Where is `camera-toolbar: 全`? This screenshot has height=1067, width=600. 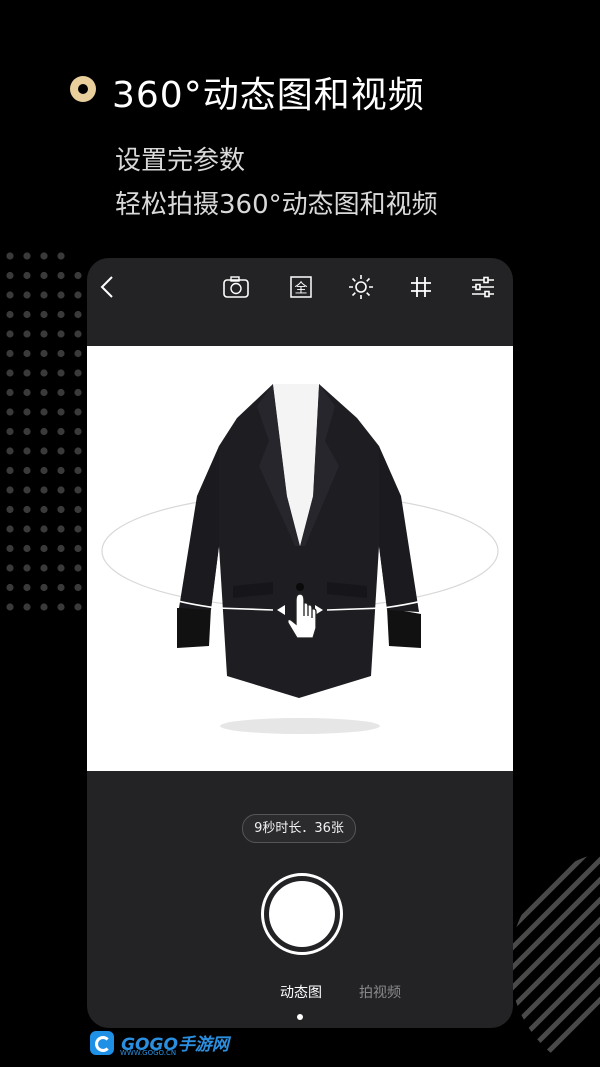 camera-toolbar: 全 is located at coordinates (300, 288).